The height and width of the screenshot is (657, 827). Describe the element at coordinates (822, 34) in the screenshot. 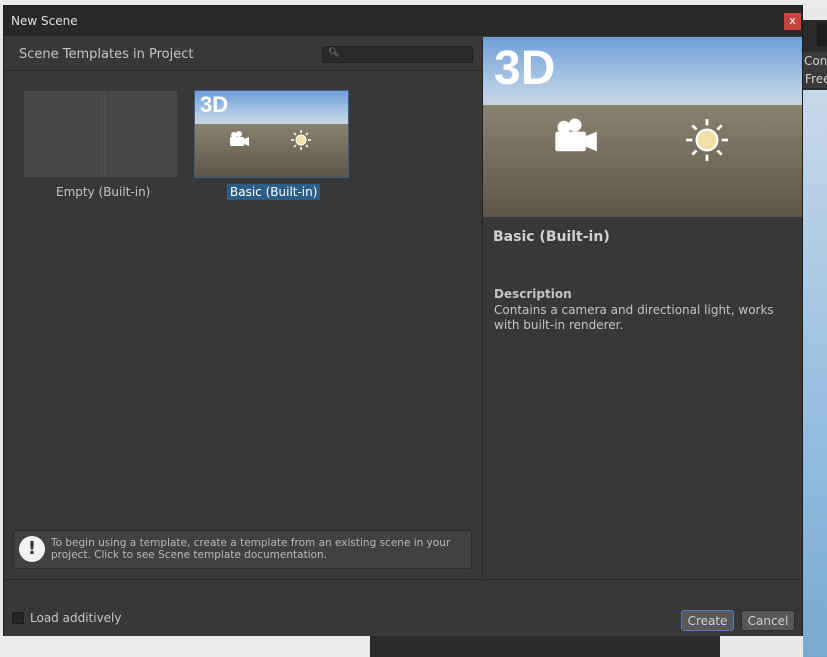

I see `editor-toolbar-stub` at that location.